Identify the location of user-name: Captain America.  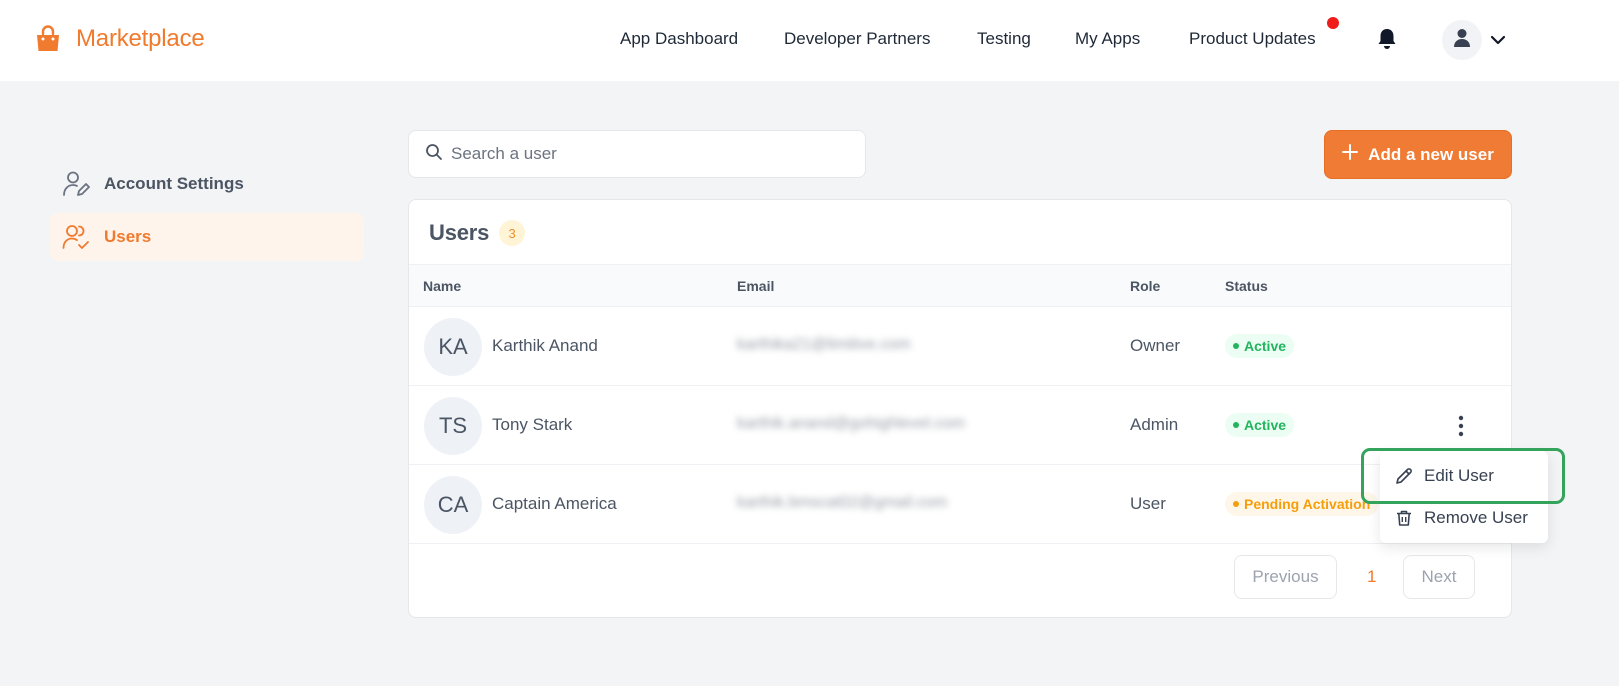
(554, 503).